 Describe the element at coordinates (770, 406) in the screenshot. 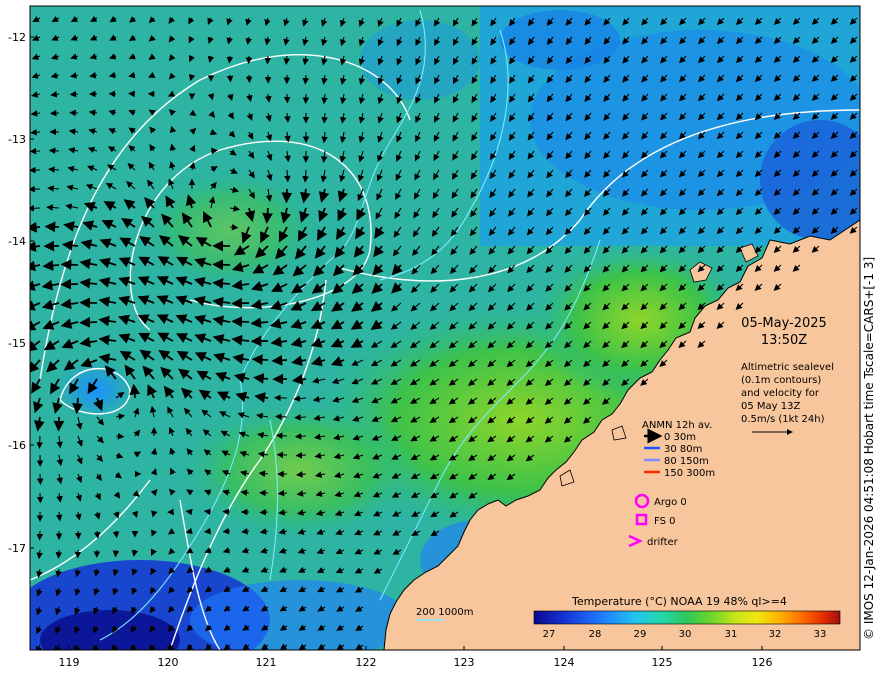

I see `altimetry-line: 05 May 13Z` at that location.